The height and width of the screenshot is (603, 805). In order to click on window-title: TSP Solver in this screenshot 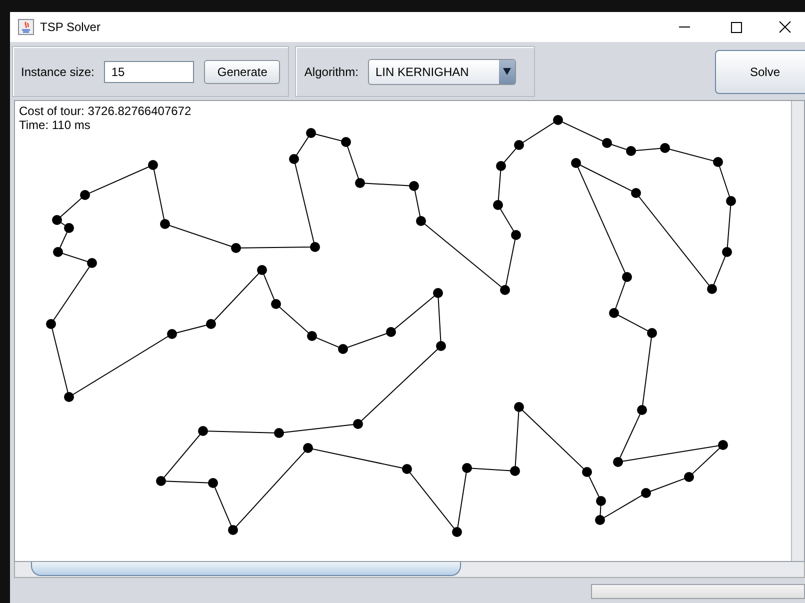, I will do `click(71, 27)`.